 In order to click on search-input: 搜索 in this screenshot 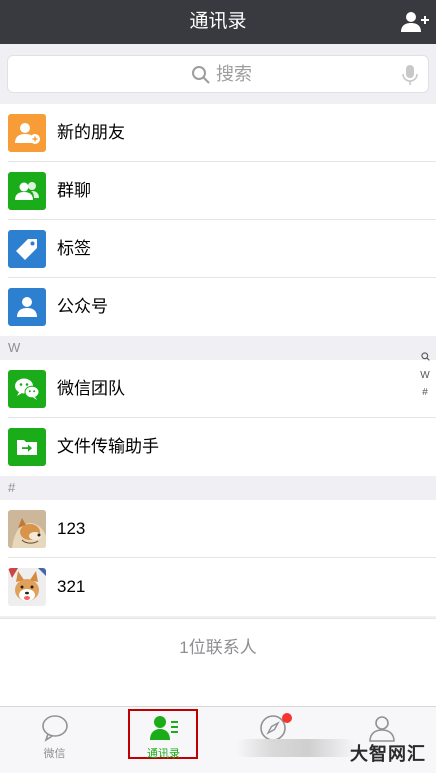, I will do `click(218, 74)`.